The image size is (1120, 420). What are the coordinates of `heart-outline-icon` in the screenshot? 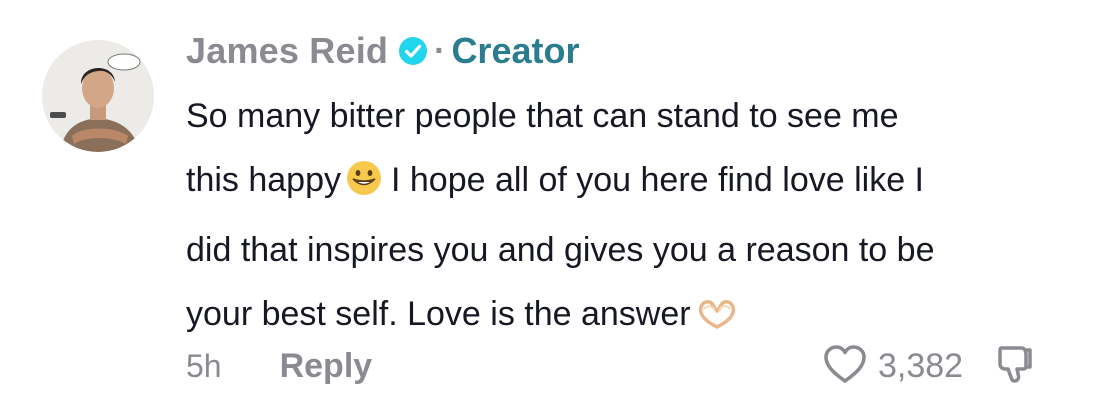 It's located at (845, 366).